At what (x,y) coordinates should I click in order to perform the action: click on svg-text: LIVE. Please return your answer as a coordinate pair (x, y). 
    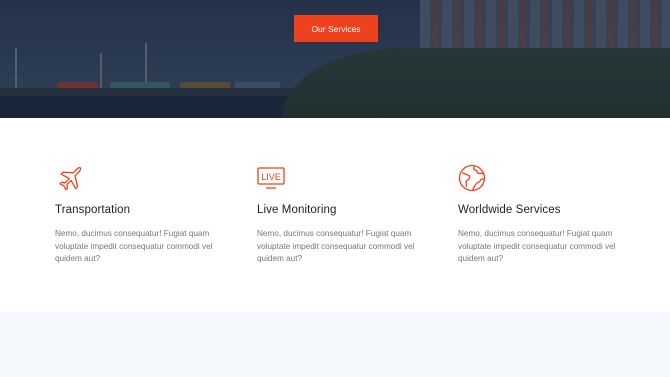
    Looking at the image, I should click on (271, 177).